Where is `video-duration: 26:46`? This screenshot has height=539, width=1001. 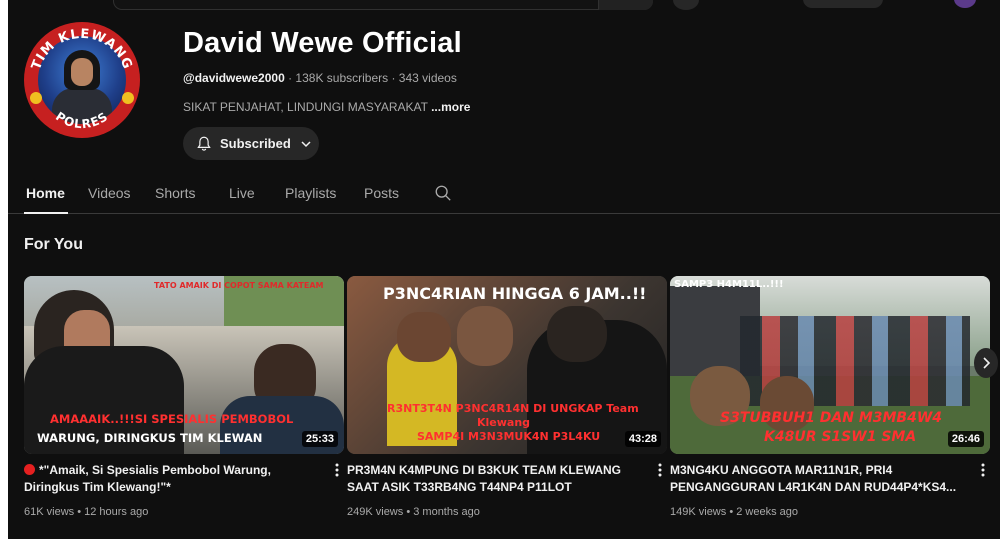
video-duration: 26:46 is located at coordinates (965, 439).